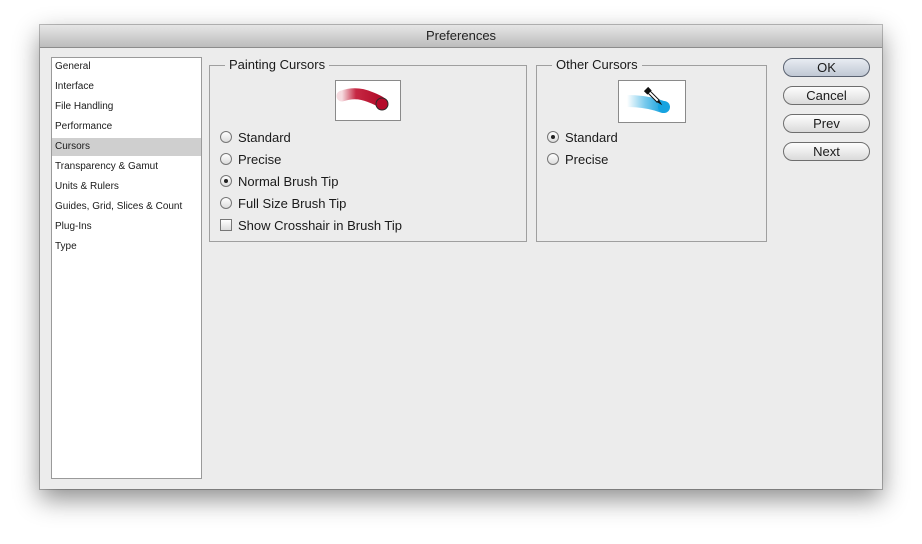 The image size is (922, 544). I want to click on other-precise-radio, so click(553, 159).